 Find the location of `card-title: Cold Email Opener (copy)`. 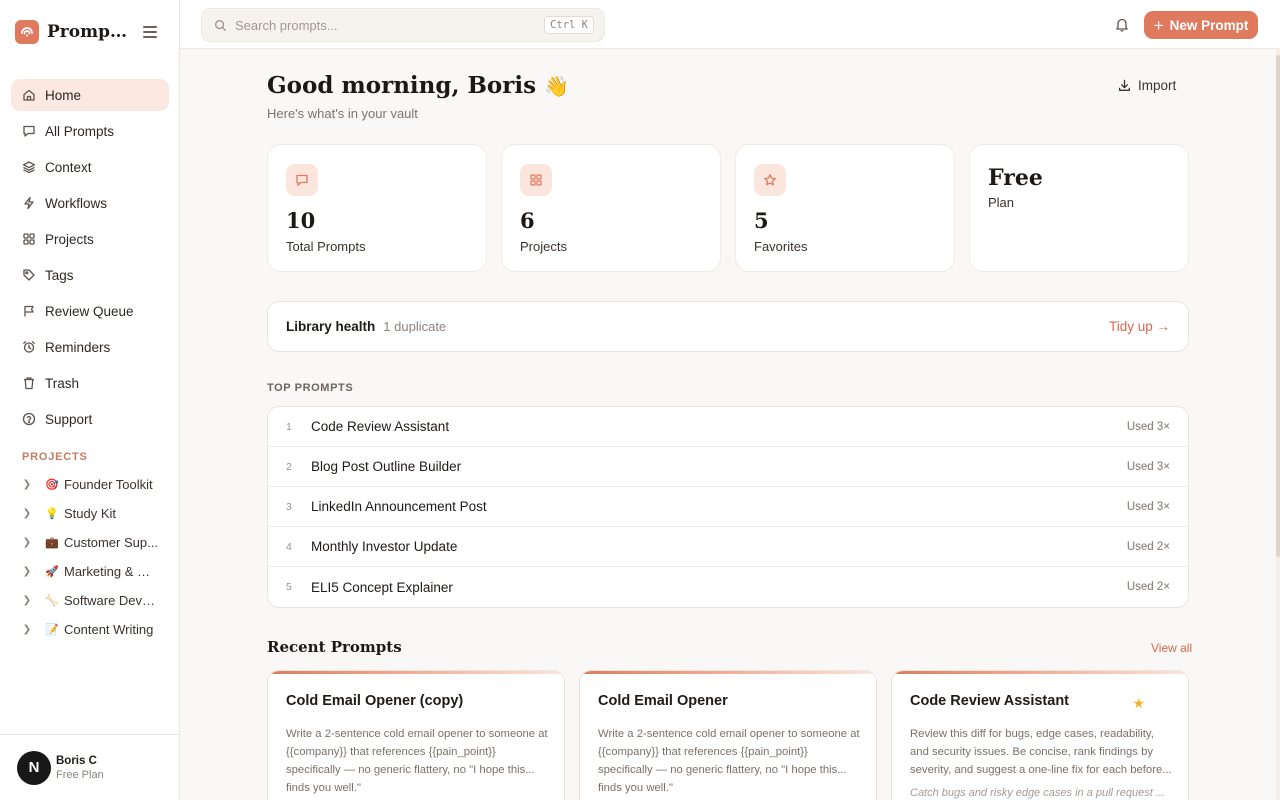

card-title: Cold Email Opener (copy) is located at coordinates (375, 701).